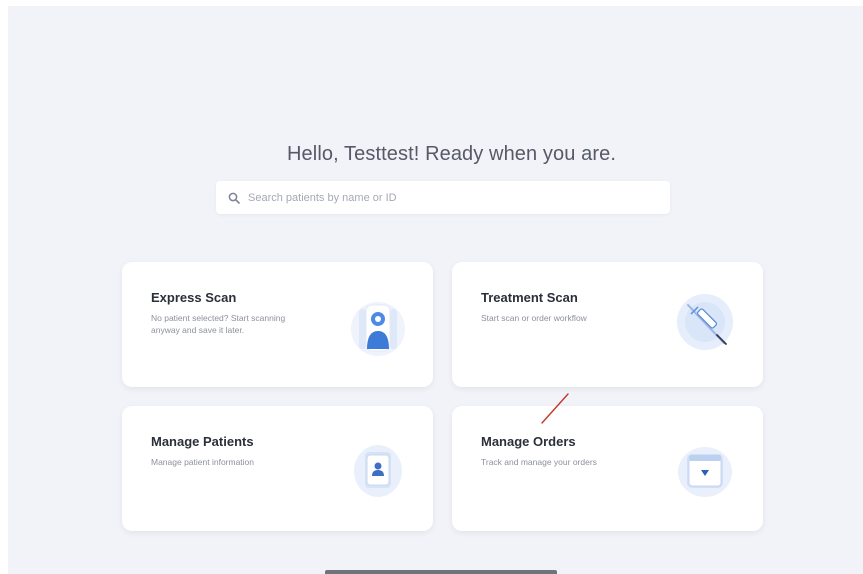 The width and height of the screenshot is (863, 574). What do you see at coordinates (705, 472) in the screenshot?
I see `orders-box-icon` at bounding box center [705, 472].